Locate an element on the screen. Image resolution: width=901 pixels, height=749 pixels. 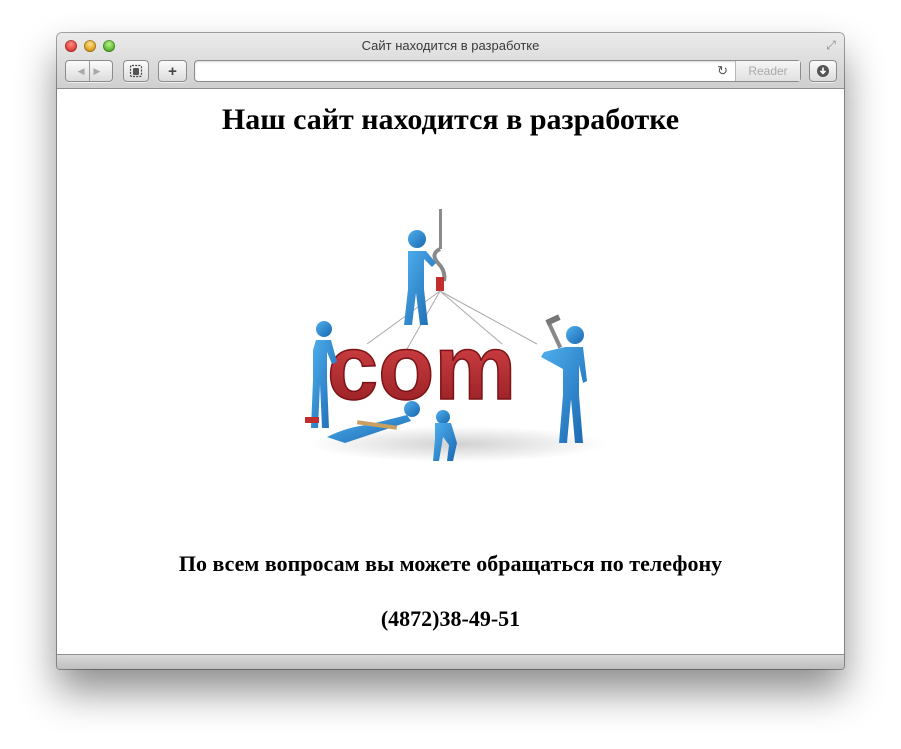
status-bar is located at coordinates (450, 661).